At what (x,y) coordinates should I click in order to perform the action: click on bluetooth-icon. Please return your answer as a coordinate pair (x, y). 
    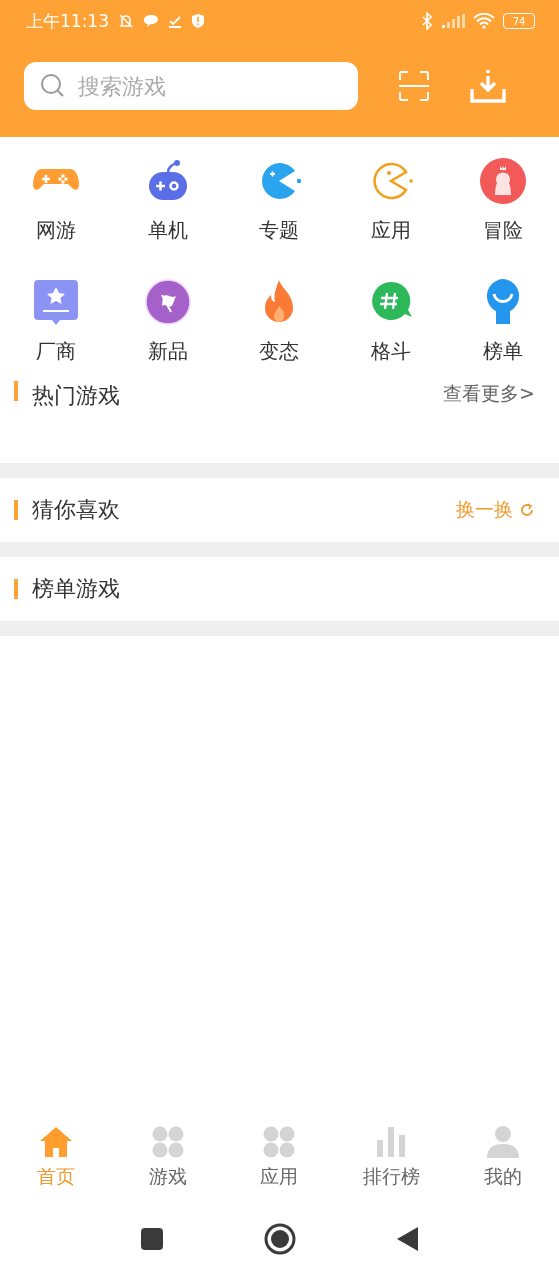
    Looking at the image, I should click on (427, 21).